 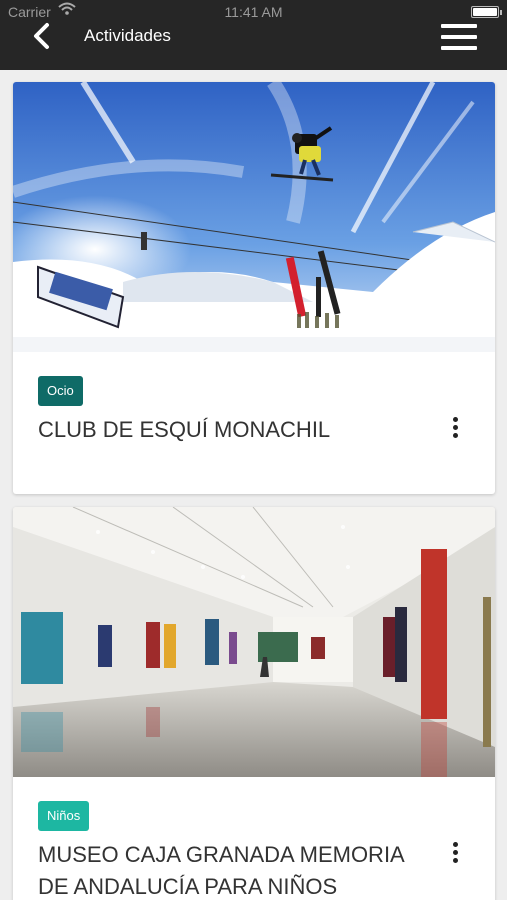 What do you see at coordinates (253, 35) in the screenshot?
I see `app-bar: Carrier 11:41 AM Actividades` at bounding box center [253, 35].